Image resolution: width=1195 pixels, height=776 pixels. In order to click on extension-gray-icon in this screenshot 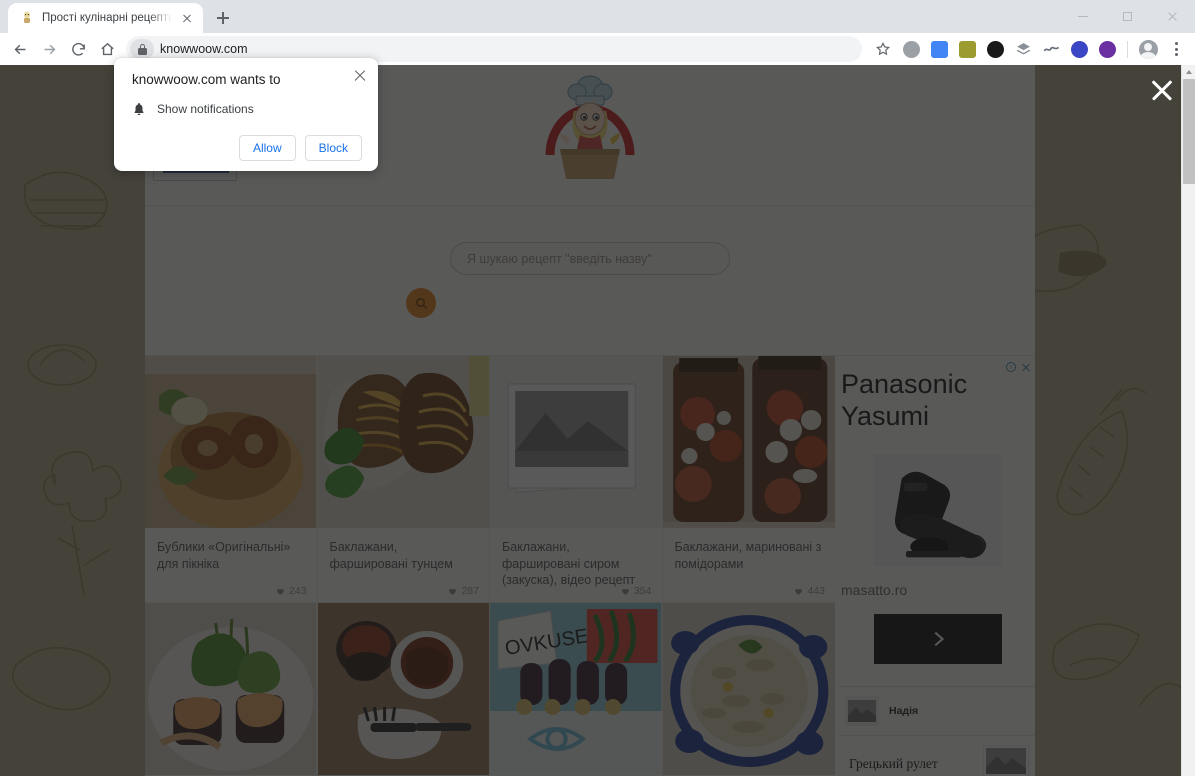, I will do `click(911, 49)`.